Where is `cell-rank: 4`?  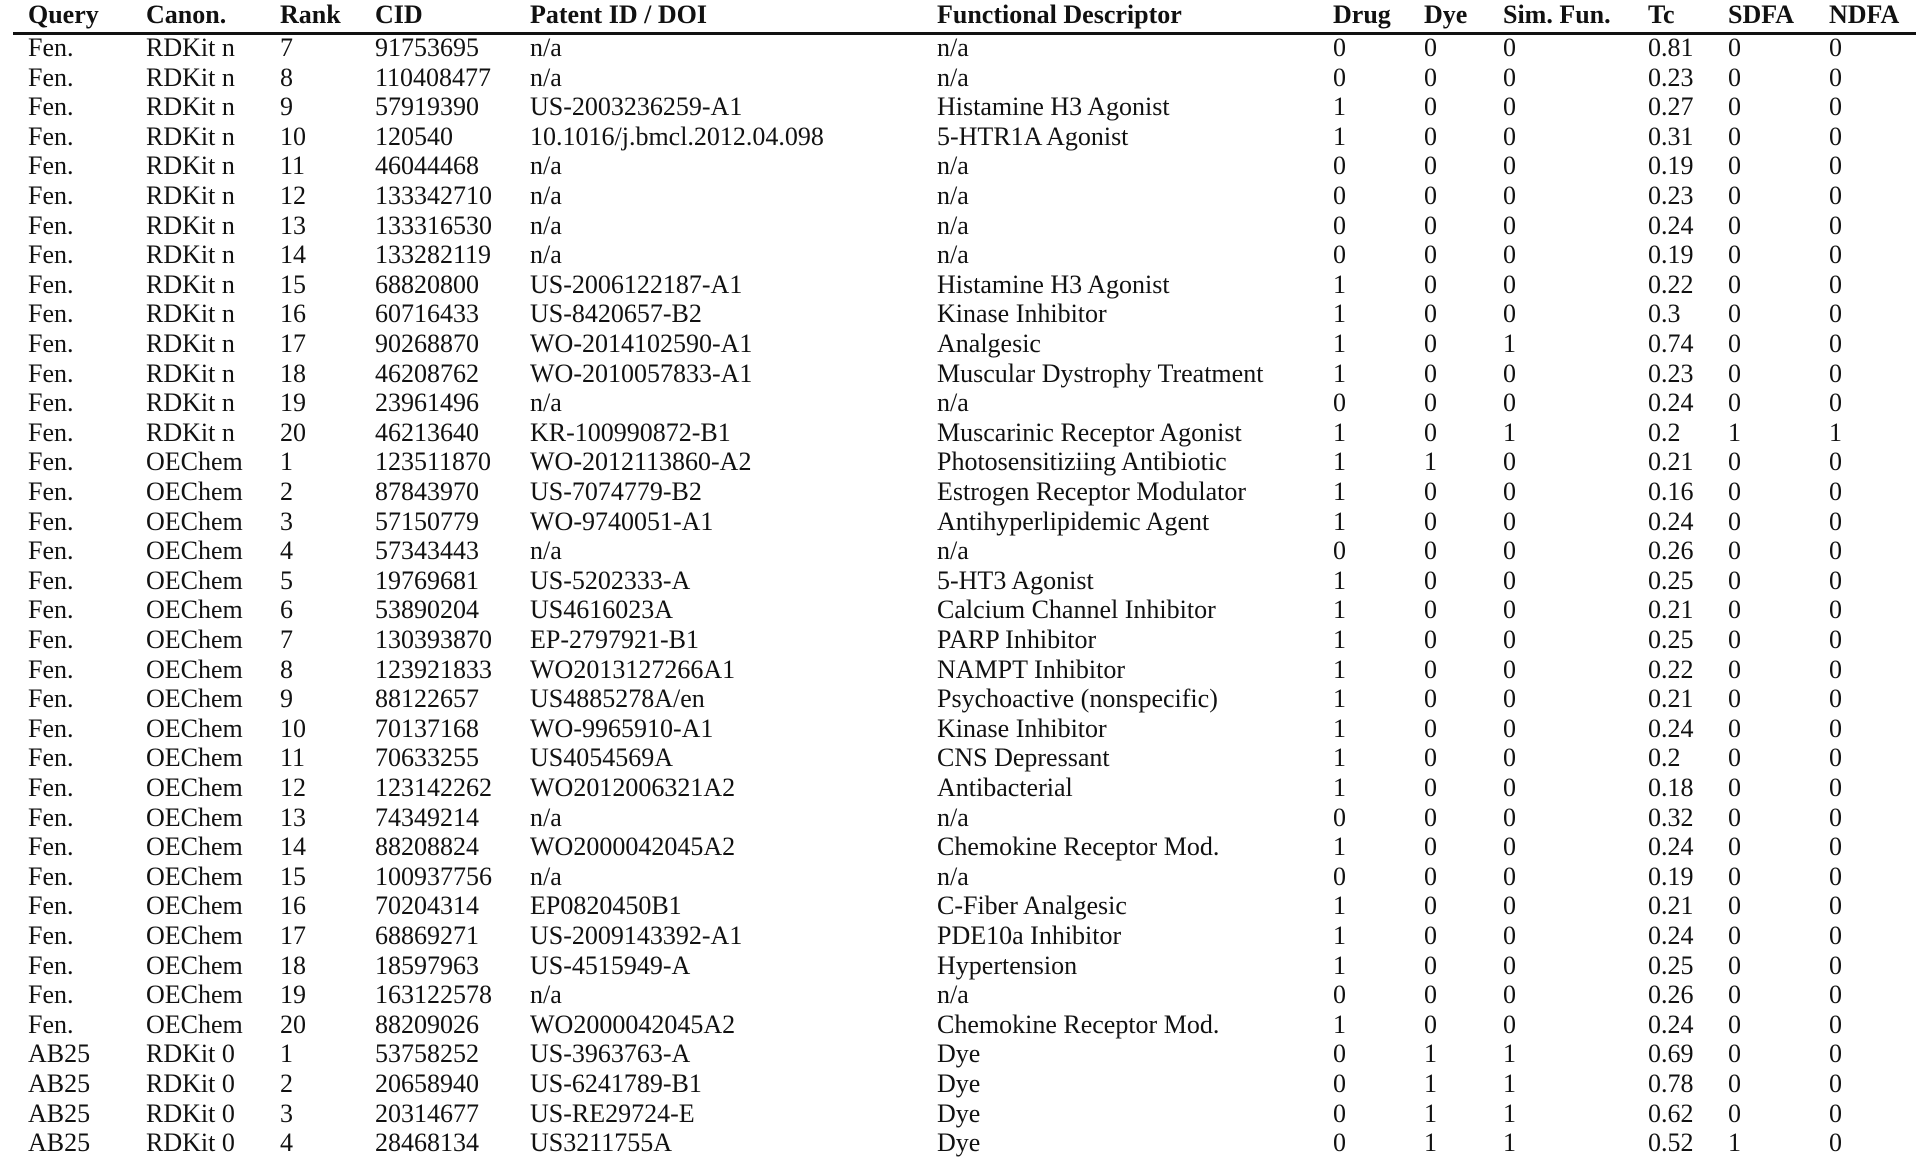 cell-rank: 4 is located at coordinates (286, 1143).